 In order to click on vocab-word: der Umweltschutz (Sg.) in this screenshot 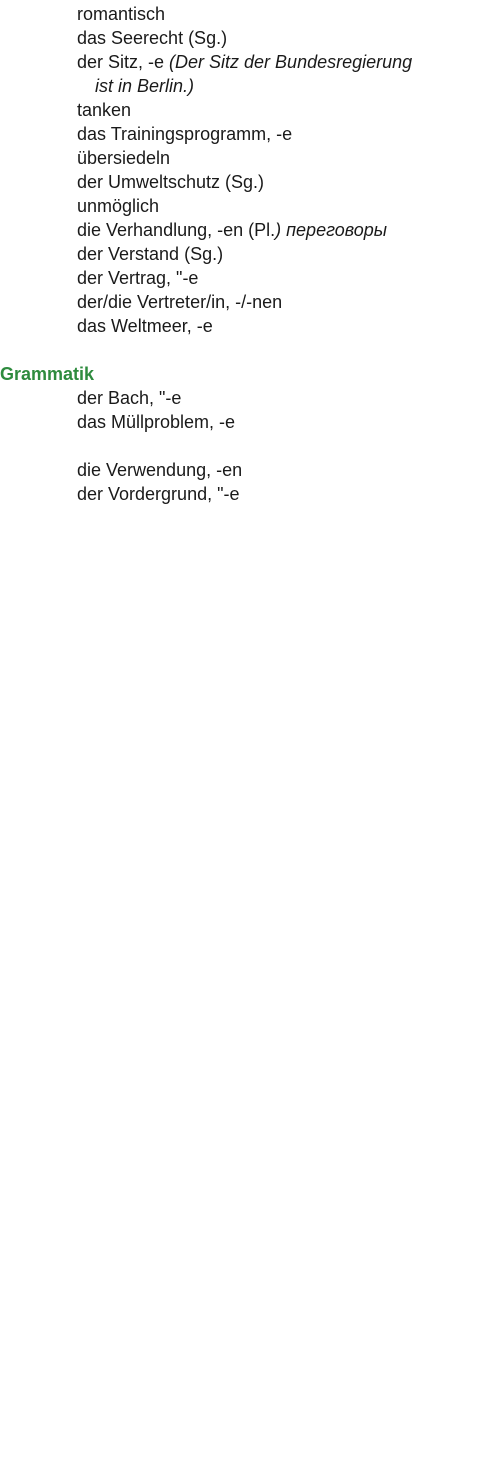, I will do `click(171, 182)`.